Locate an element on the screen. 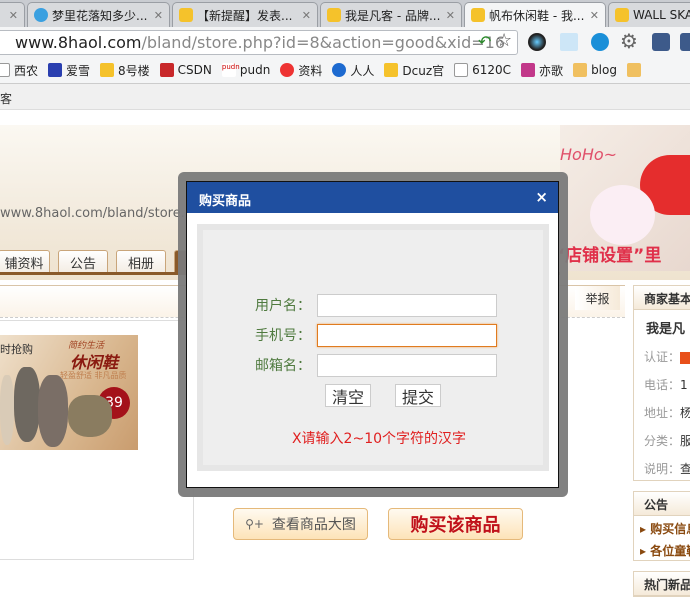 The height and width of the screenshot is (607, 690). hot-products-title: 热门新品 is located at coordinates (662, 584).